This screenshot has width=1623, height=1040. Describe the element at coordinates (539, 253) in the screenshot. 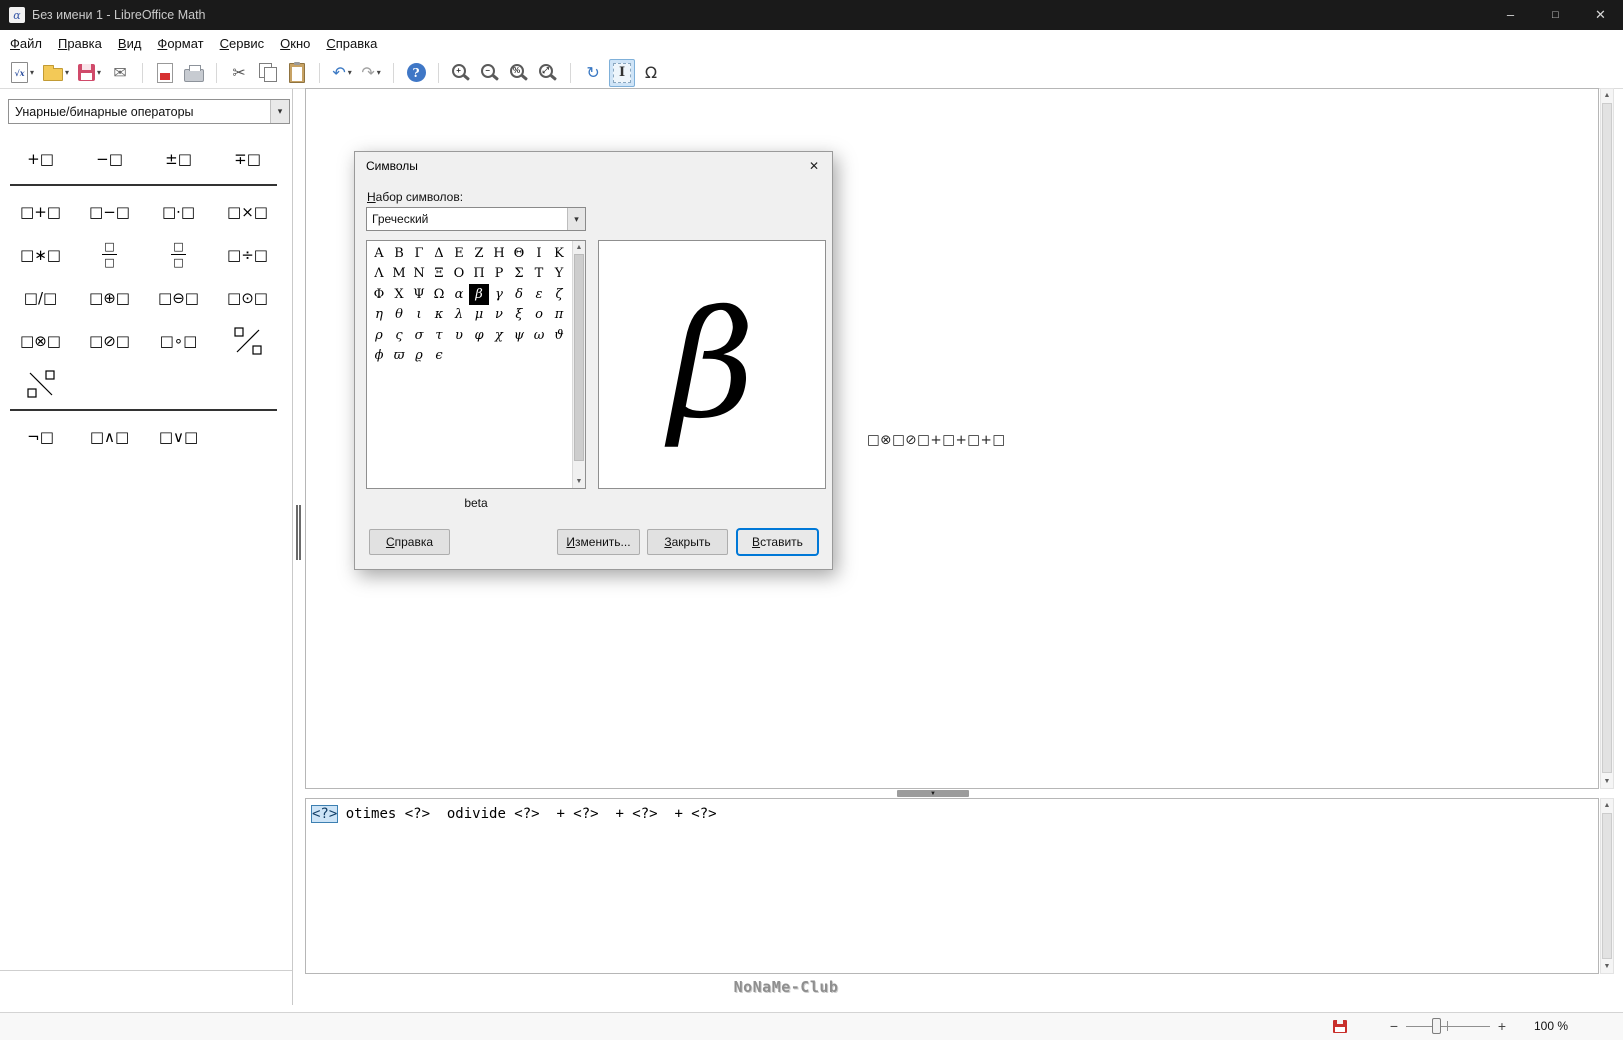

I see `symbol-cell: Ι` at that location.